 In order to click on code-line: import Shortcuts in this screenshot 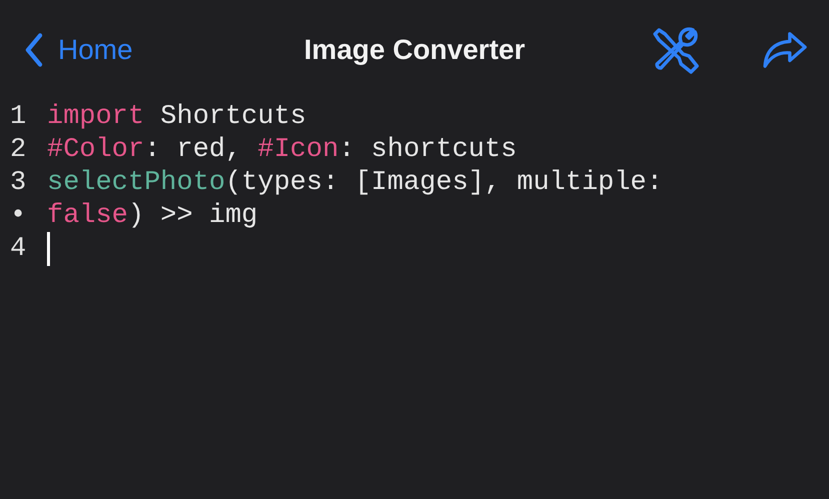, I will do `click(176, 117)`.